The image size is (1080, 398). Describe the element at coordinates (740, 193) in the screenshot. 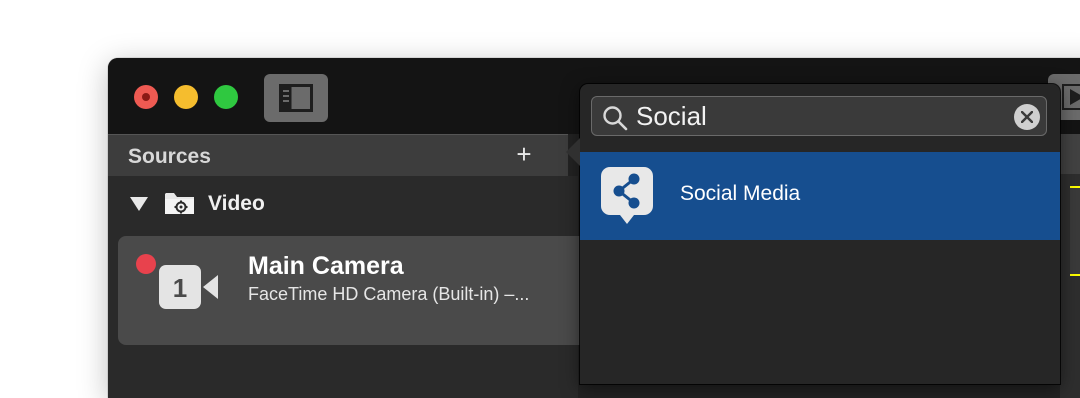

I see `result-label: Social Media` at that location.